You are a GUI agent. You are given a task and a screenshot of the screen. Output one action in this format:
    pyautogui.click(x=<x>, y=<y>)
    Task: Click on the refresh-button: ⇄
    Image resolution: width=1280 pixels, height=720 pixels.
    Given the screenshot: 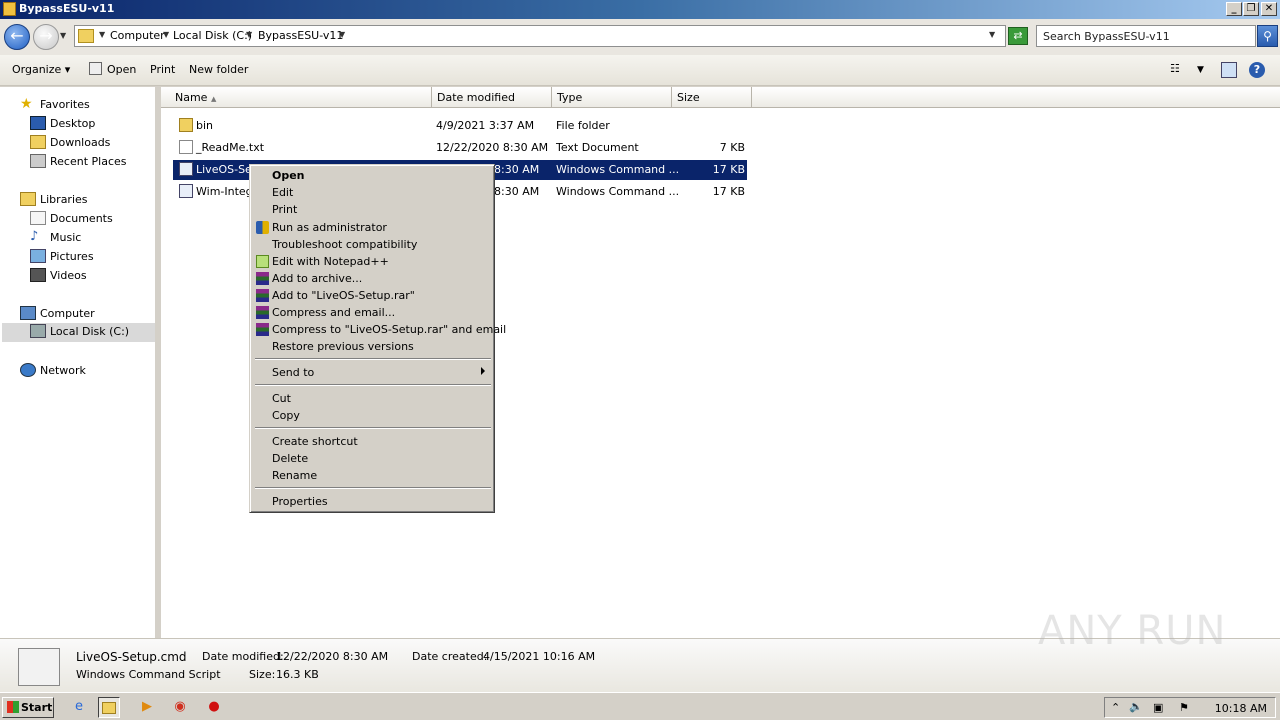 What is the action you would take?
    pyautogui.click(x=1018, y=36)
    